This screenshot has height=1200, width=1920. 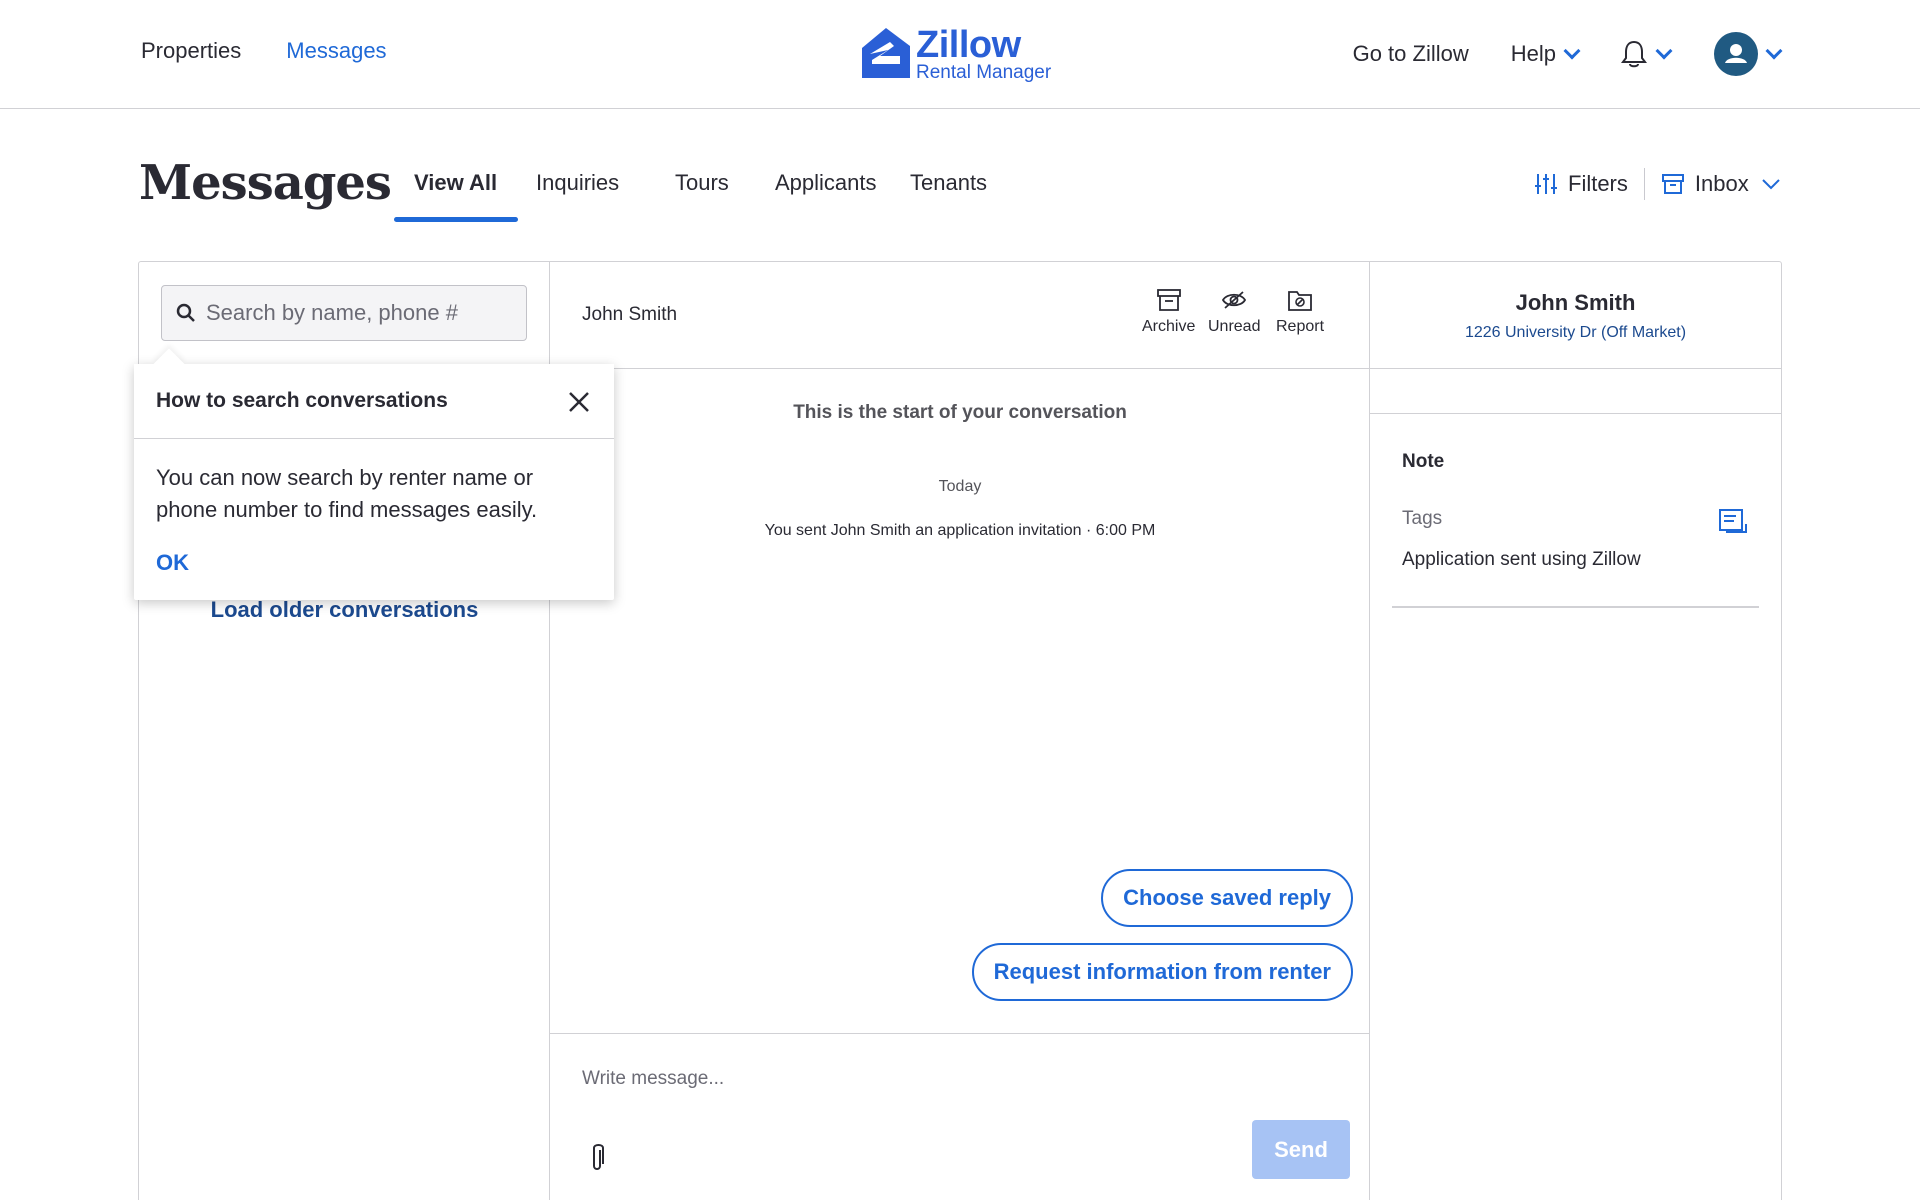 I want to click on notifications-menu, so click(x=1646, y=54).